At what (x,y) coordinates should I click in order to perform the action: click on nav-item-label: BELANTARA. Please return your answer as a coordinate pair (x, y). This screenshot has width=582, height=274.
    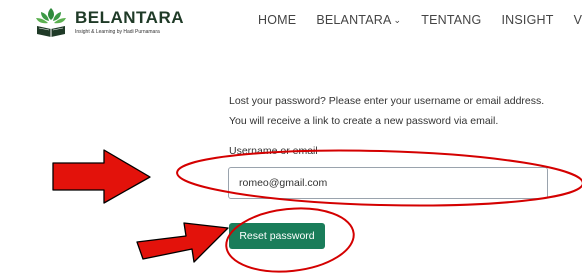
    Looking at the image, I should click on (354, 20).